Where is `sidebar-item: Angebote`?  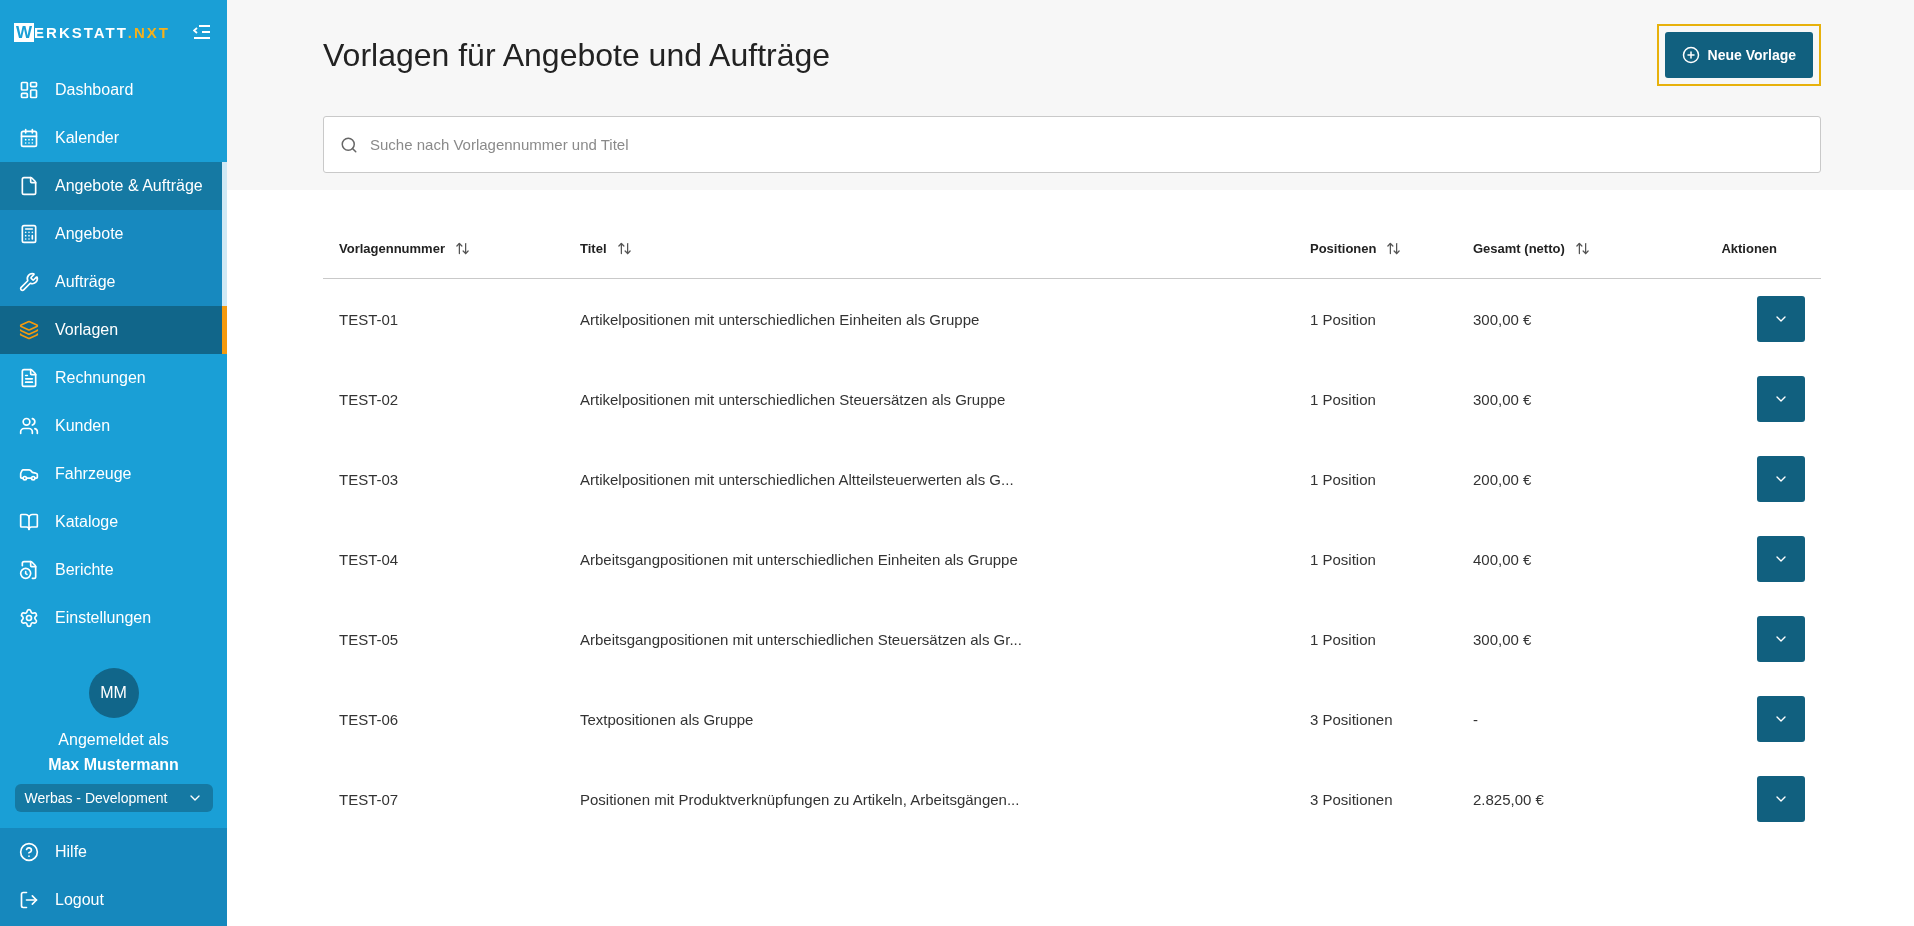 sidebar-item: Angebote is located at coordinates (113, 234).